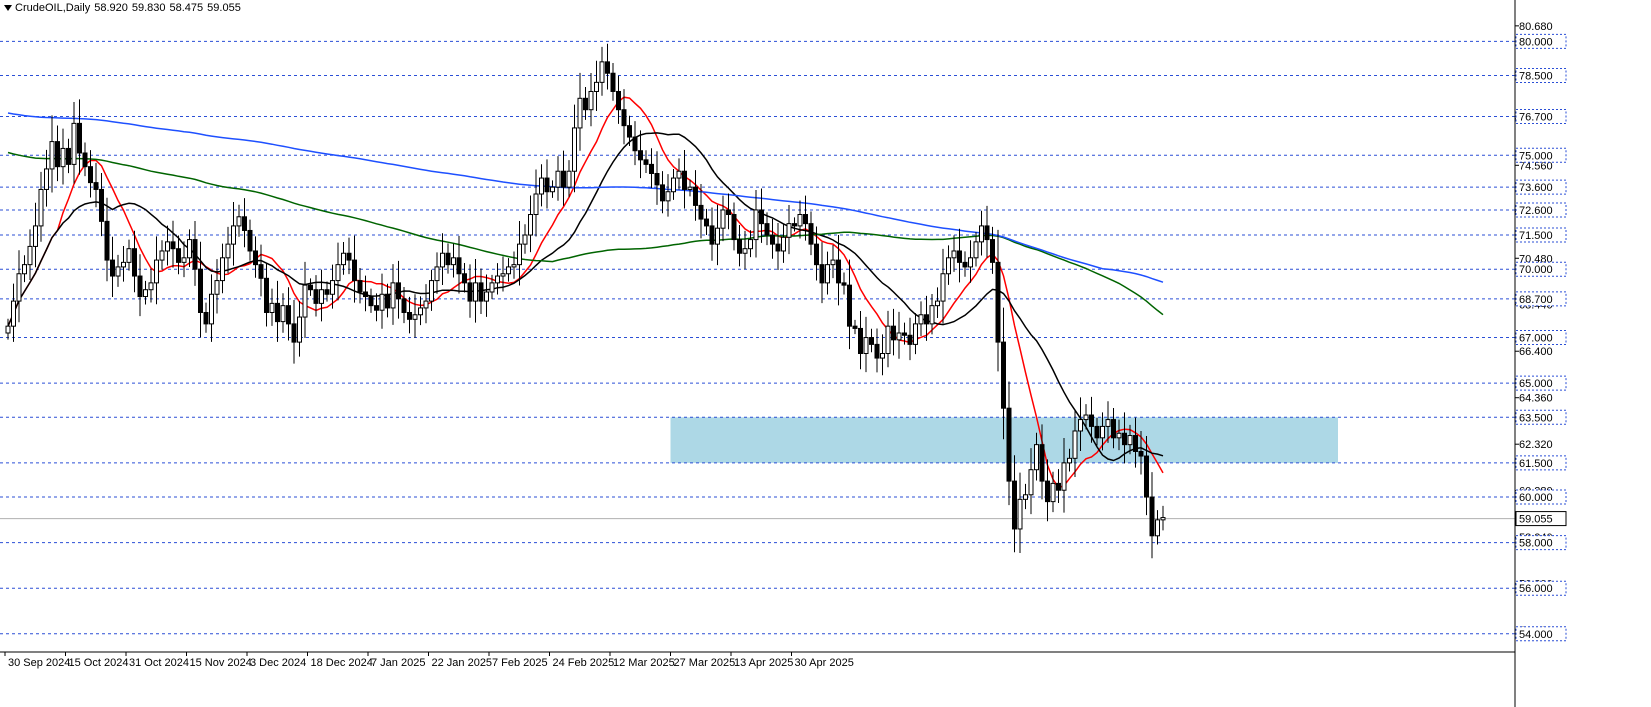 The width and height of the screenshot is (1651, 707). Describe the element at coordinates (1536, 418) in the screenshot. I see `level-price-label: 63.500` at that location.